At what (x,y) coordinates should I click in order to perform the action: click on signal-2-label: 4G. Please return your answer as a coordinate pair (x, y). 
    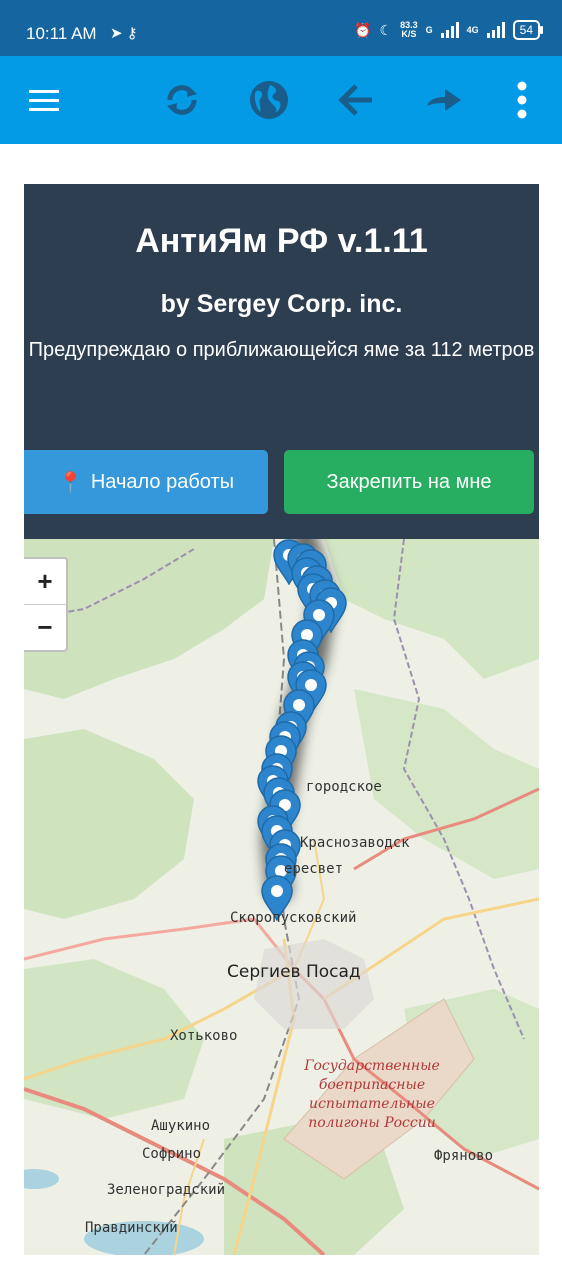
    Looking at the image, I should click on (472, 30).